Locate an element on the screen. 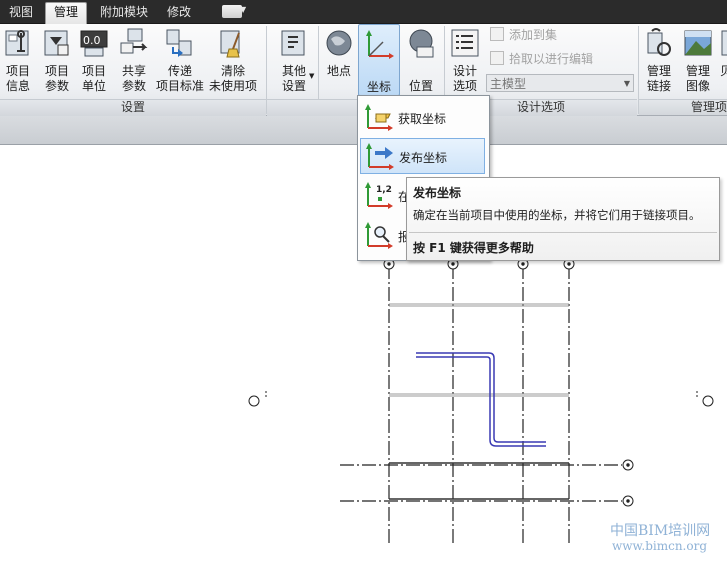  menu-item-acquire-coordinates: 获取坐标 is located at coordinates (422, 118).